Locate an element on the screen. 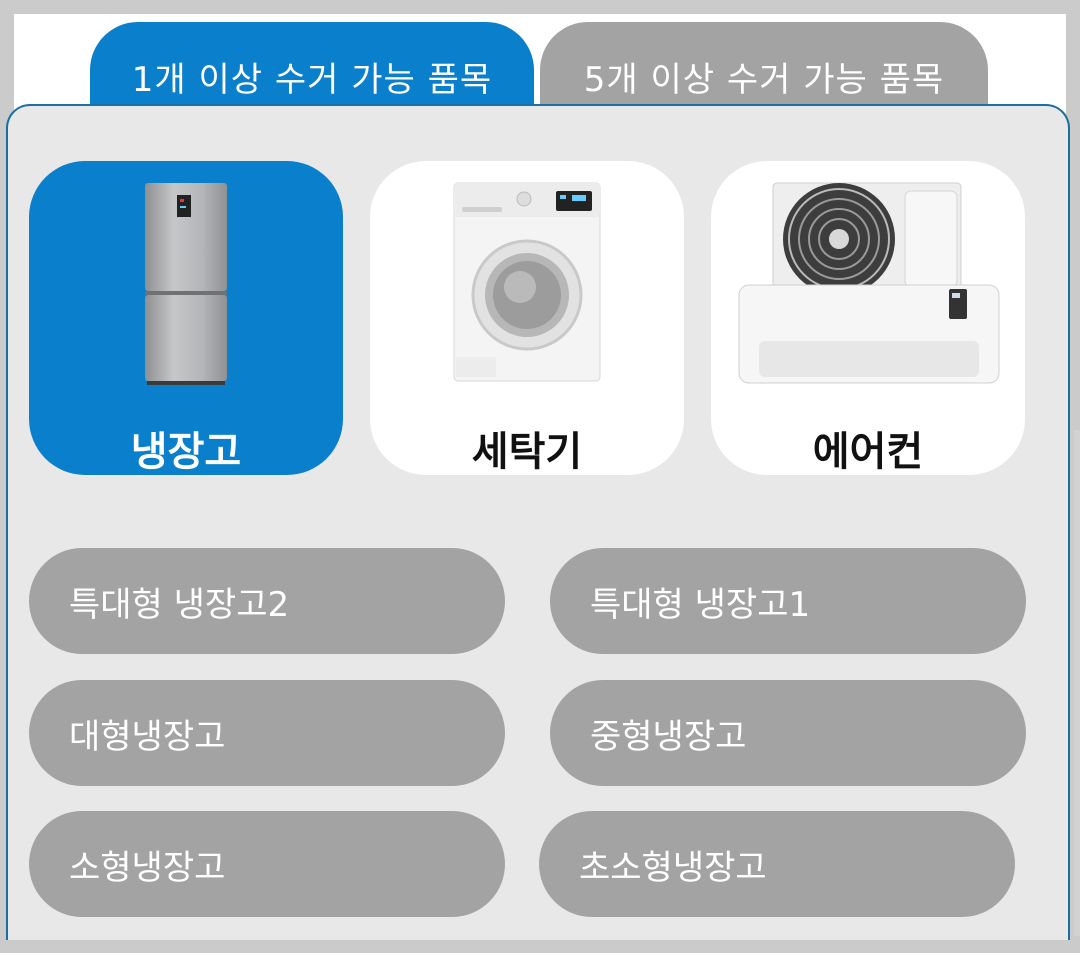 The height and width of the screenshot is (953, 1080). category-card-refrigerator: 냉장고 is located at coordinates (186, 318).